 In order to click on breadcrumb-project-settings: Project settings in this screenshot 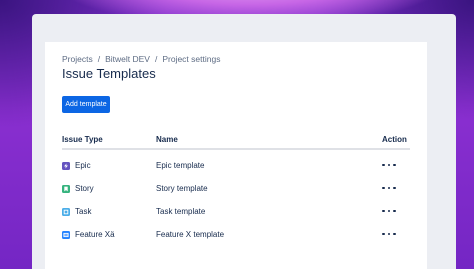, I will do `click(191, 59)`.